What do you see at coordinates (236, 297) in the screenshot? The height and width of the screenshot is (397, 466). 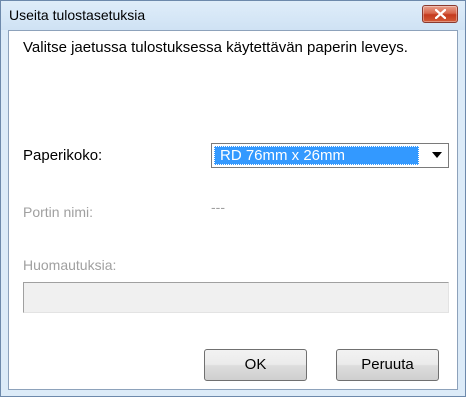 I see `notes-field` at bounding box center [236, 297].